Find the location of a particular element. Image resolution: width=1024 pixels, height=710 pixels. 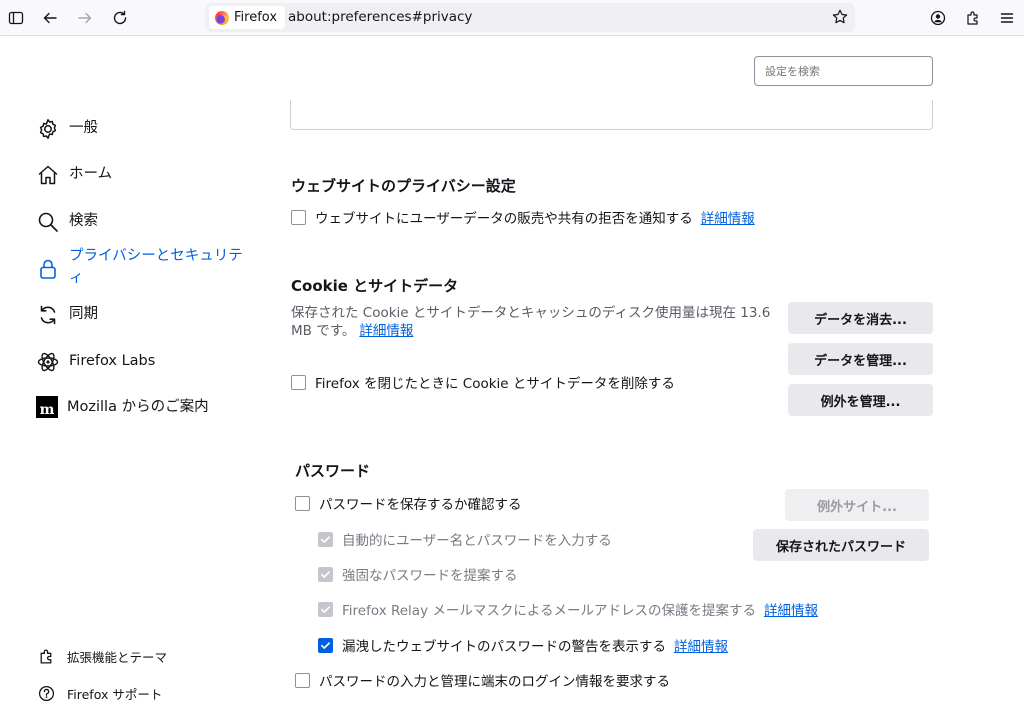

delete-on-close-checkbox is located at coordinates (298, 382).